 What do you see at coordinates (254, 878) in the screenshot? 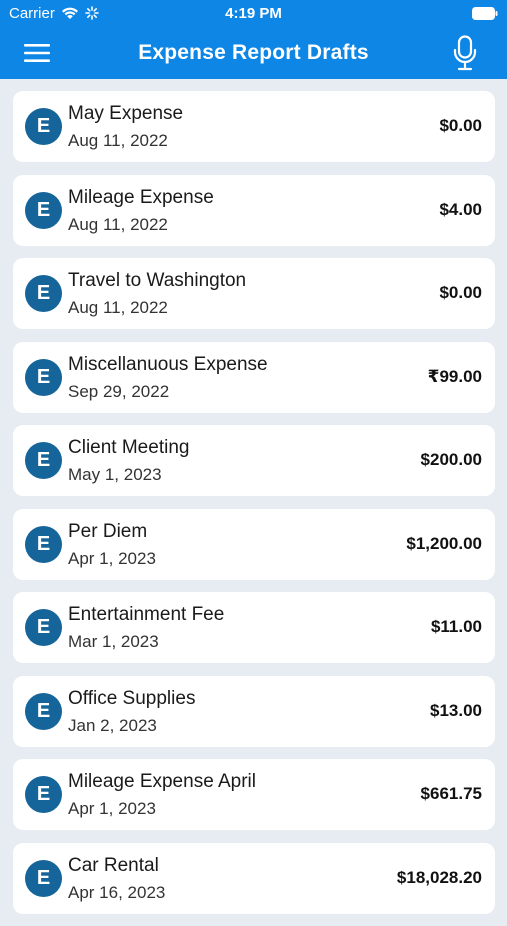
I see `report-card: E Car Rental Apr 16, 2023 $18,028.20` at bounding box center [254, 878].